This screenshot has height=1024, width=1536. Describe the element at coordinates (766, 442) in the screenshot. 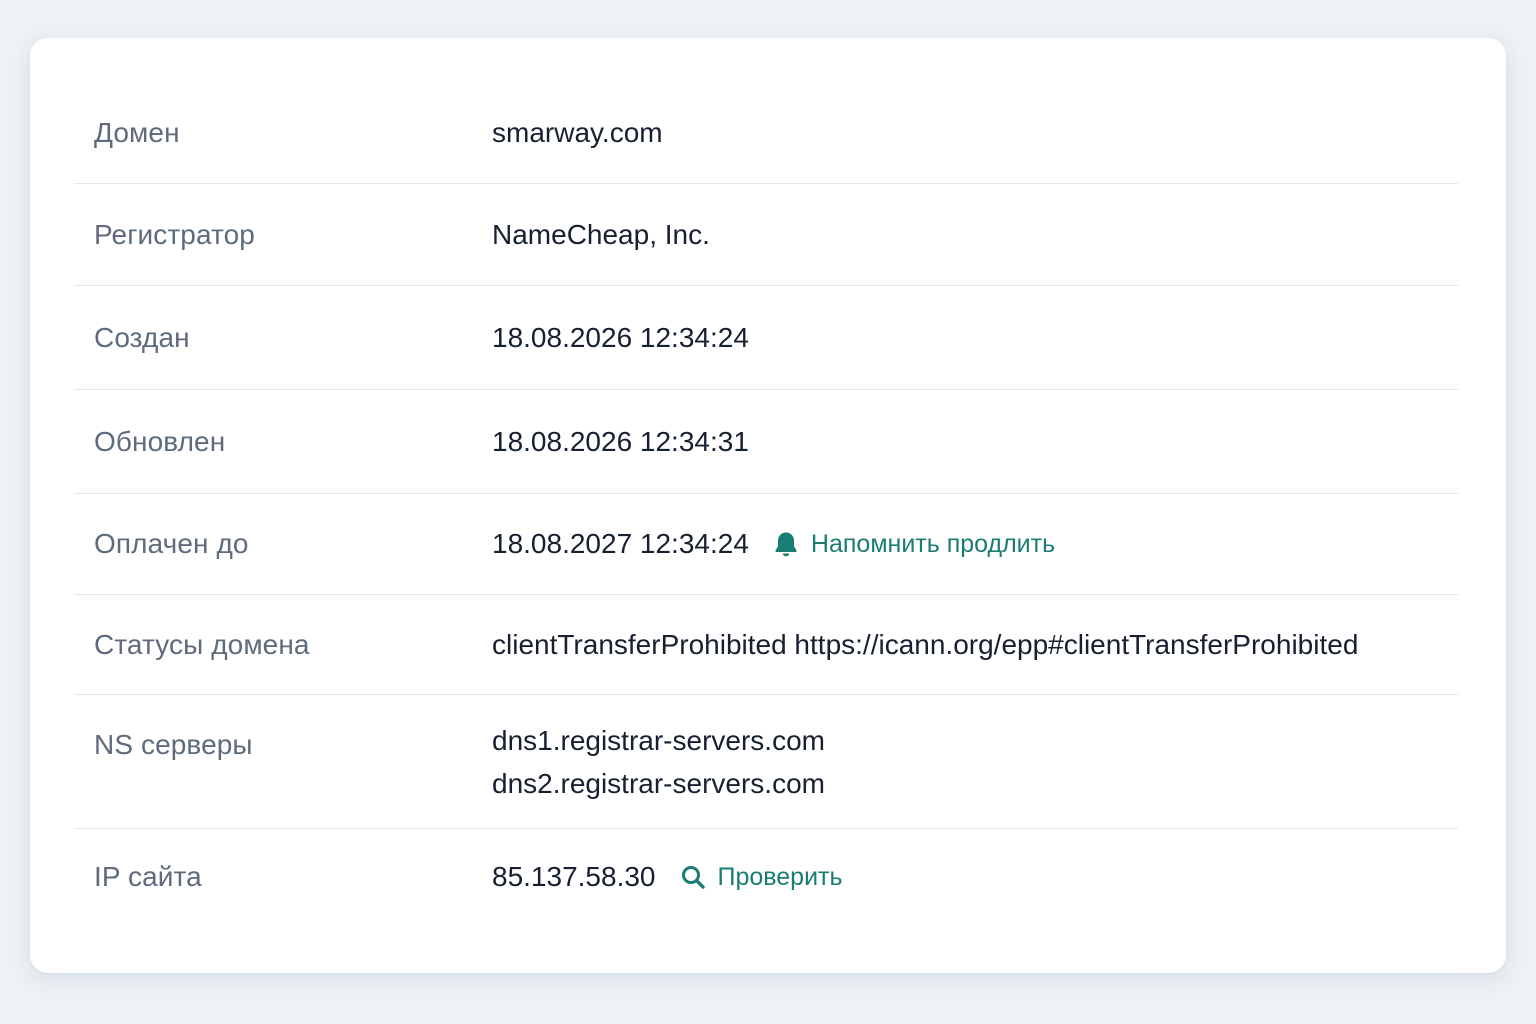

I see `row-updated: Обновлен 18.08.2026 12:34:31` at that location.